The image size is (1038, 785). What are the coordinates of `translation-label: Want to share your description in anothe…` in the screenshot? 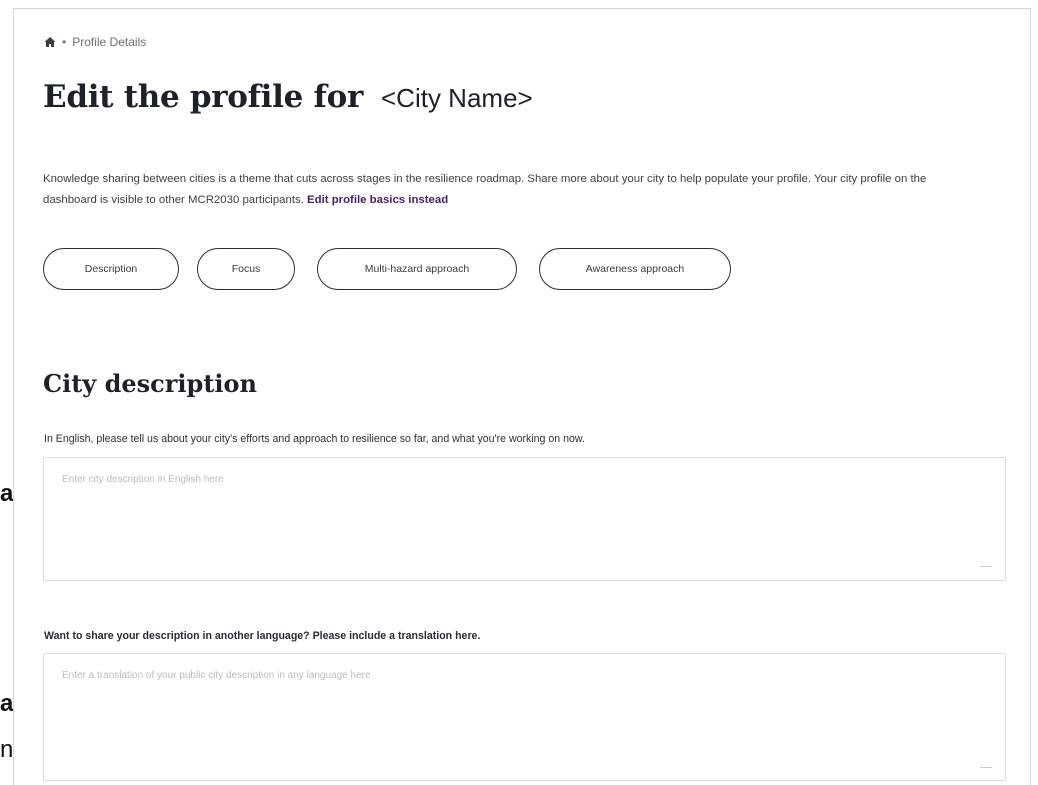 It's located at (262, 636).